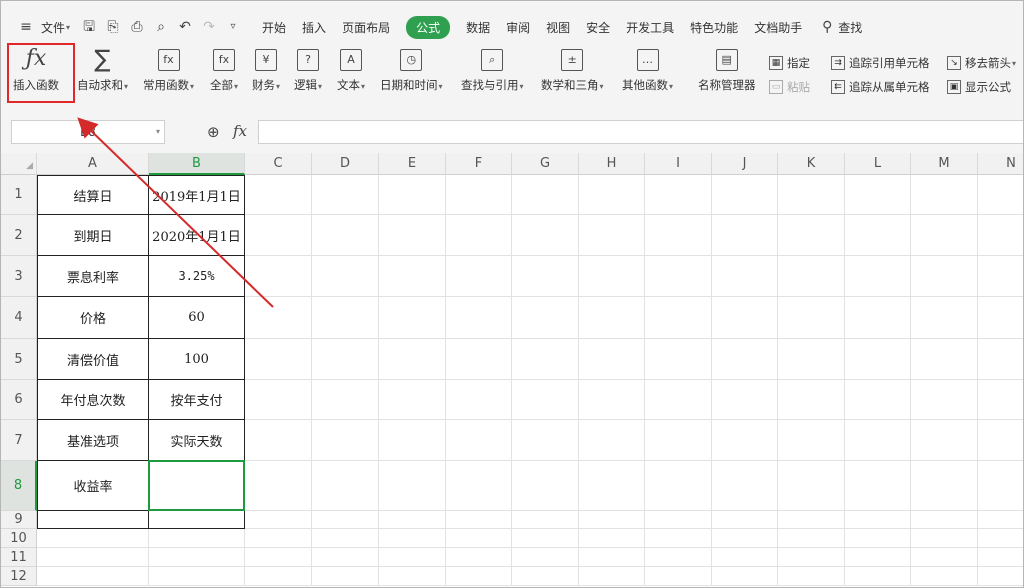  What do you see at coordinates (278, 195) in the screenshot?
I see `cell-C1` at bounding box center [278, 195].